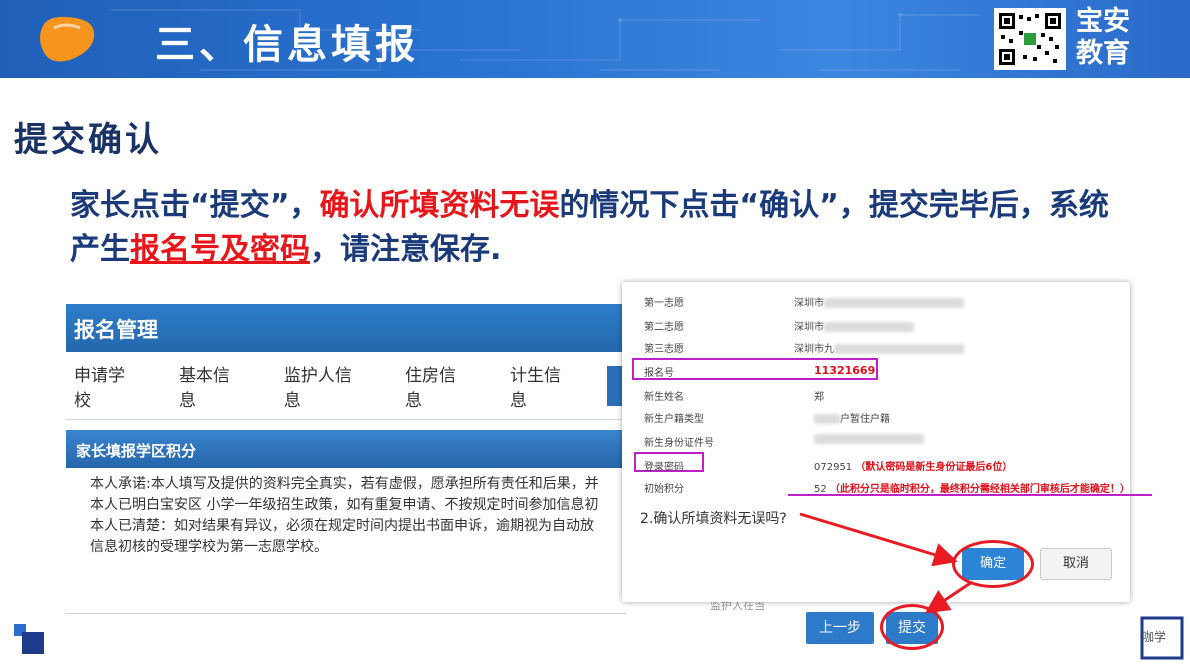  I want to click on row-value: 郑, so click(819, 397).